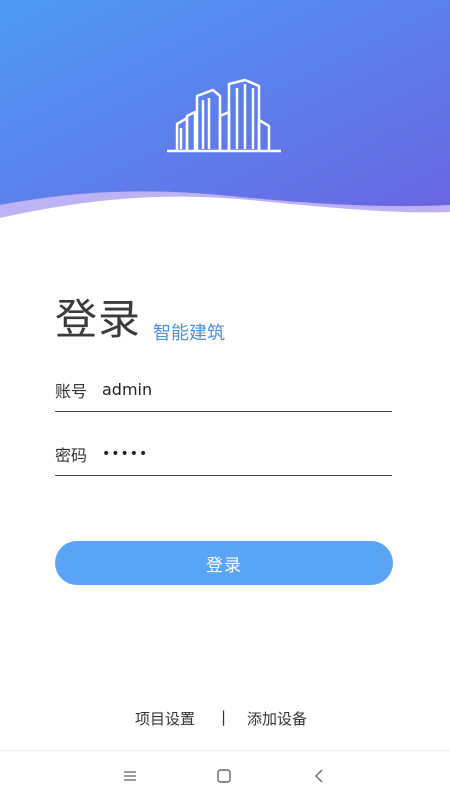 This screenshot has height=800, width=450. Describe the element at coordinates (224, 115) in the screenshot. I see `city-buildings-icon` at that location.